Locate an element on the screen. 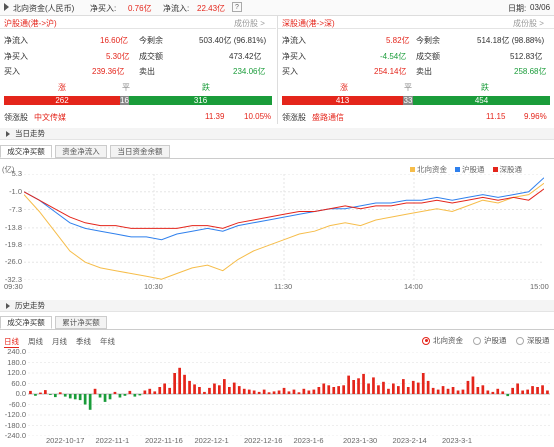  help-button: ? is located at coordinates (237, 7).